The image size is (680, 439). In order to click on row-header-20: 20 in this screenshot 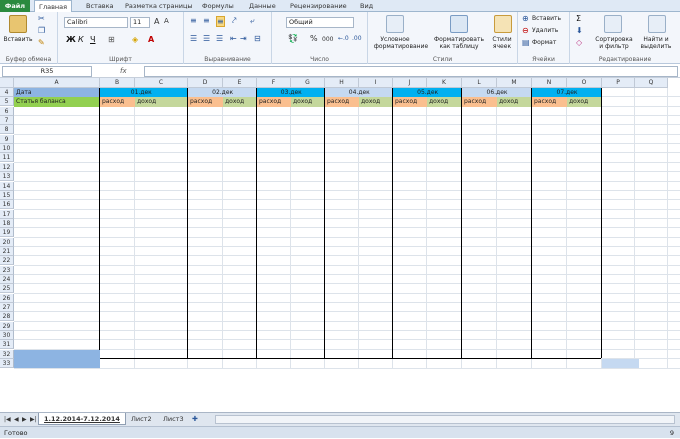, I will do `click(7, 242)`.